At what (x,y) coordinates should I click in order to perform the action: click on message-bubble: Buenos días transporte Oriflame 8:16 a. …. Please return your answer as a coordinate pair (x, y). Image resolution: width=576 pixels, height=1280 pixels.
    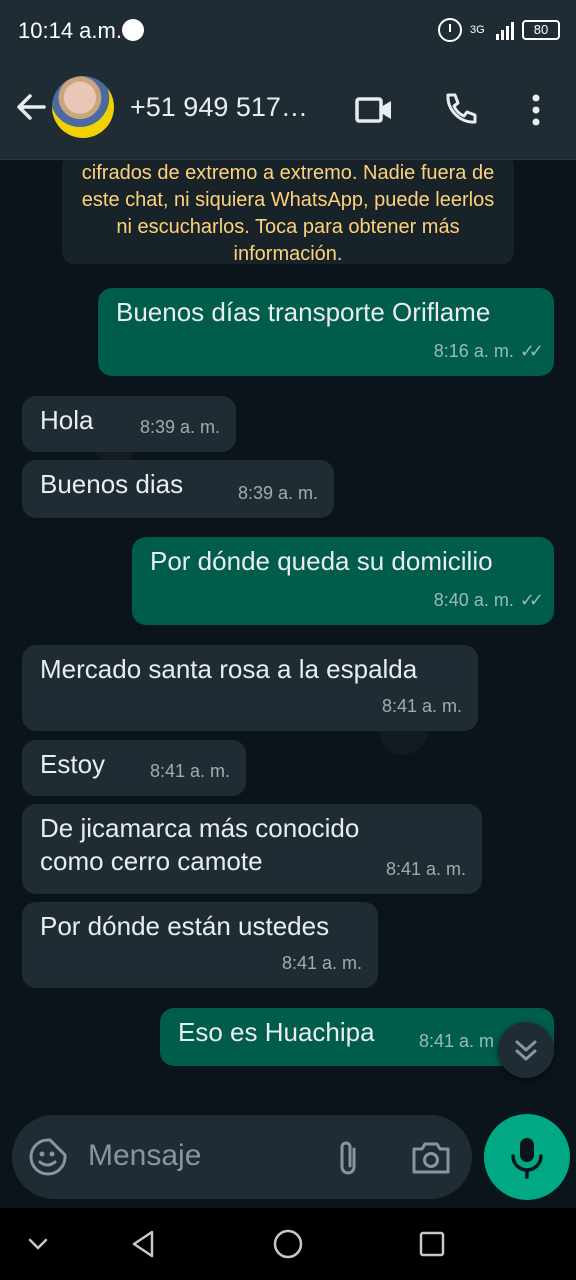
    Looking at the image, I should click on (326, 332).